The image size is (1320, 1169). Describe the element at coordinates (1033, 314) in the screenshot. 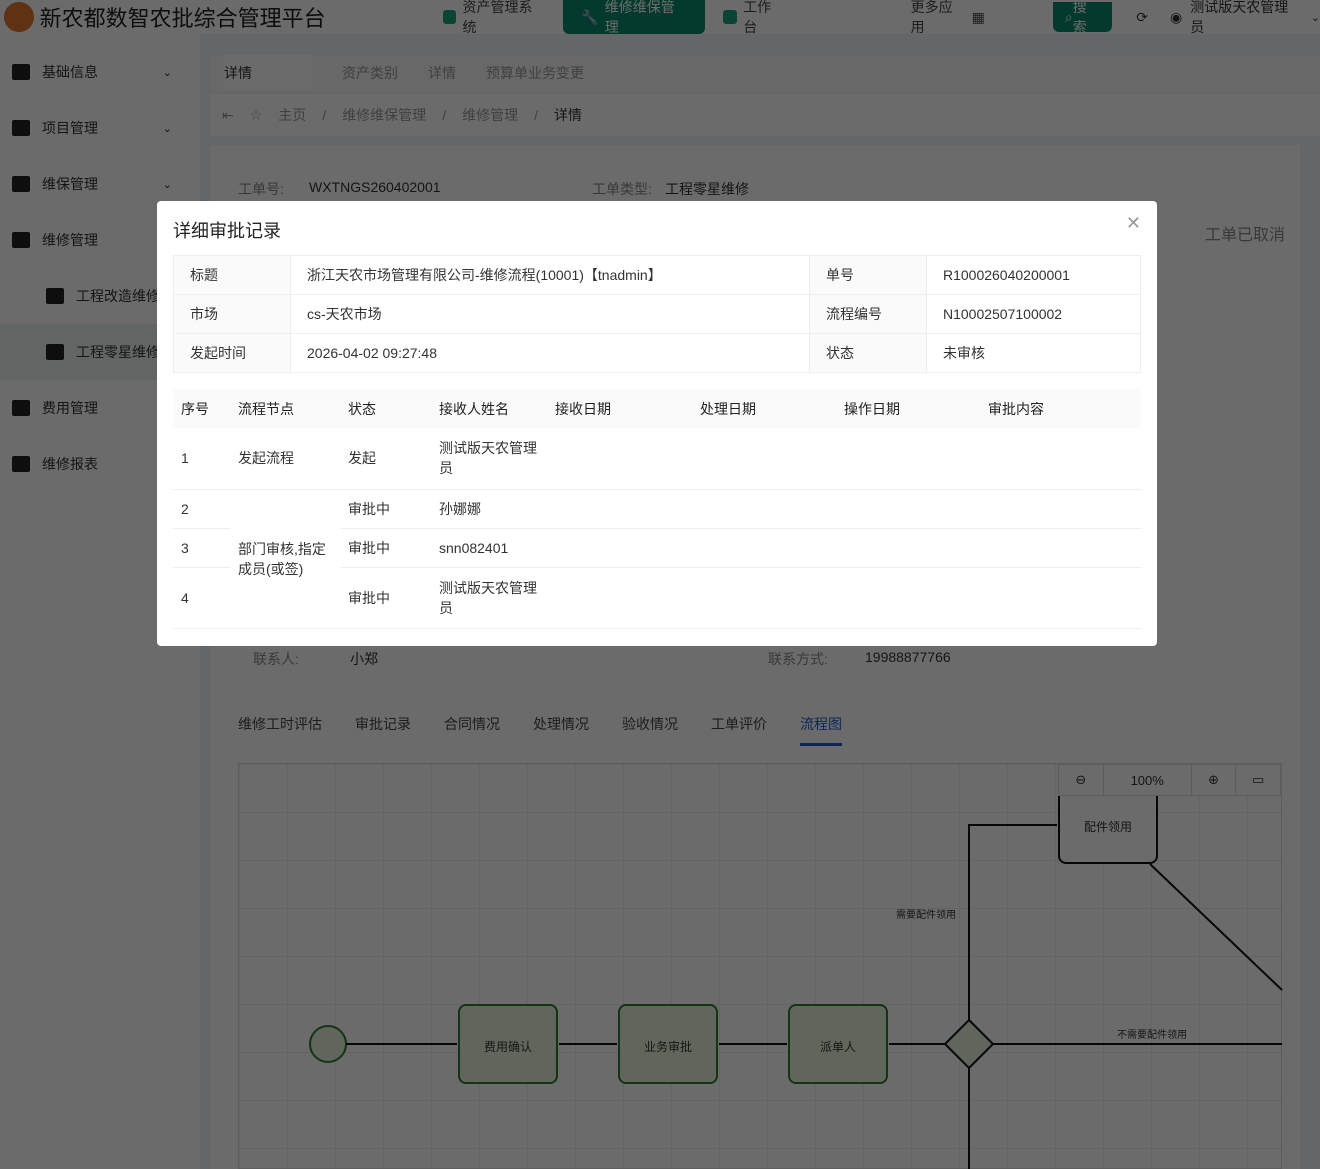

I see `value: N10002507100002` at that location.